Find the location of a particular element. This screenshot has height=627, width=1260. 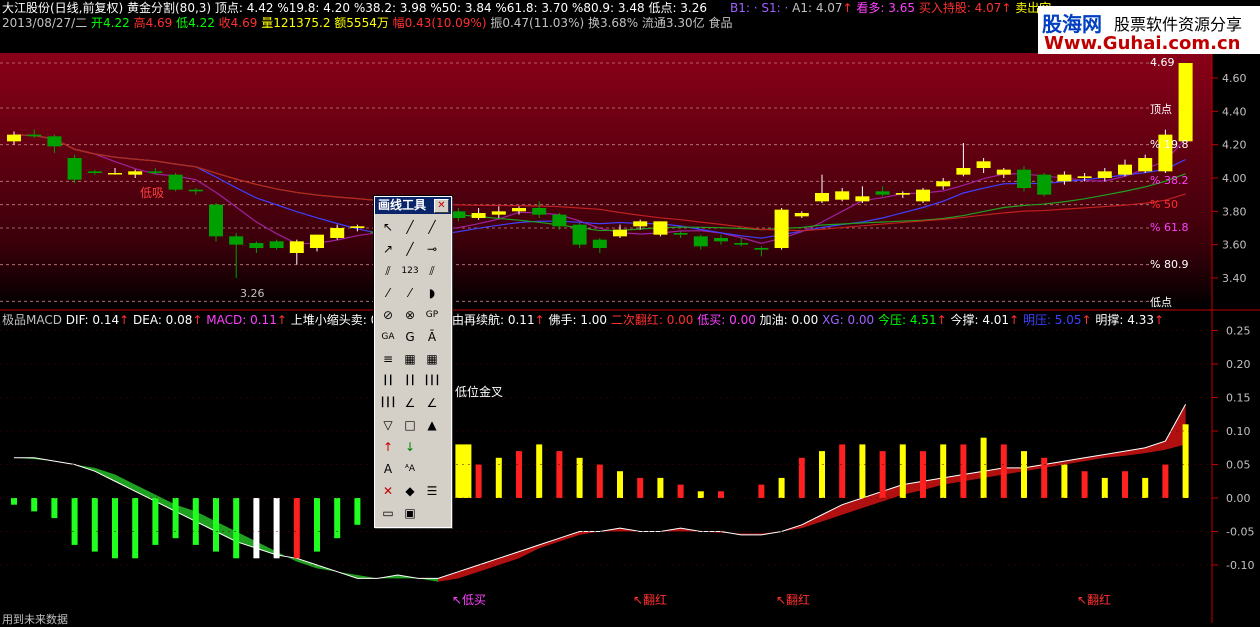

list-tool: ☰ is located at coordinates (432, 491).